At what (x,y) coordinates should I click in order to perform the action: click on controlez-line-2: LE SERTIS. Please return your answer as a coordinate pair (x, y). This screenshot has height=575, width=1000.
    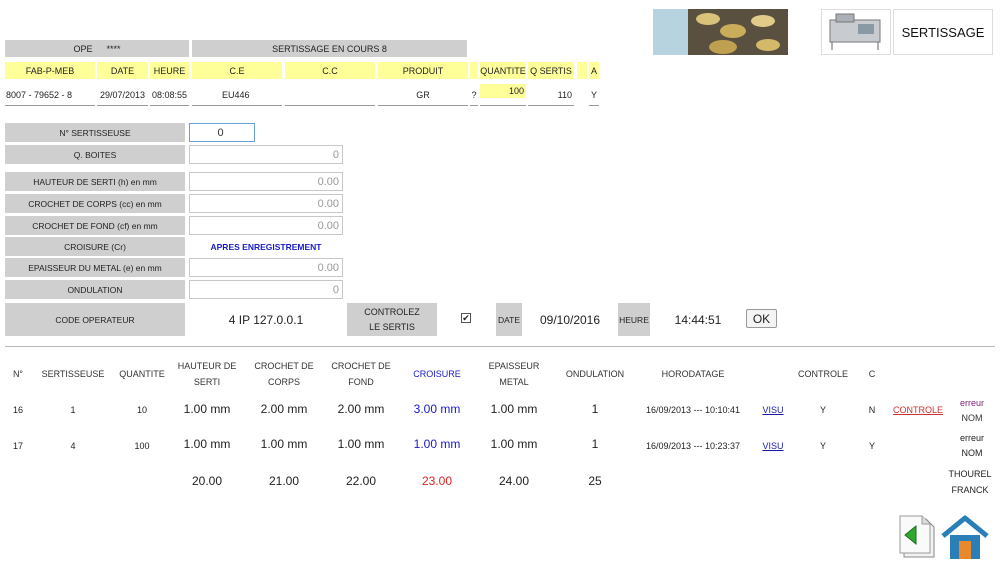
    Looking at the image, I should click on (392, 326).